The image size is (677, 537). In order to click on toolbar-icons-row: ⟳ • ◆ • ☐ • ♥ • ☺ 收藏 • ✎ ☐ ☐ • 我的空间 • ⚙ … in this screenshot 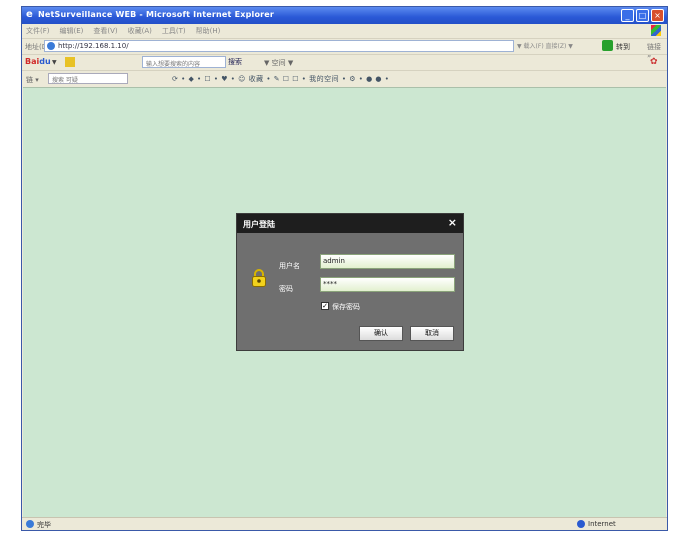, I will do `click(280, 79)`.